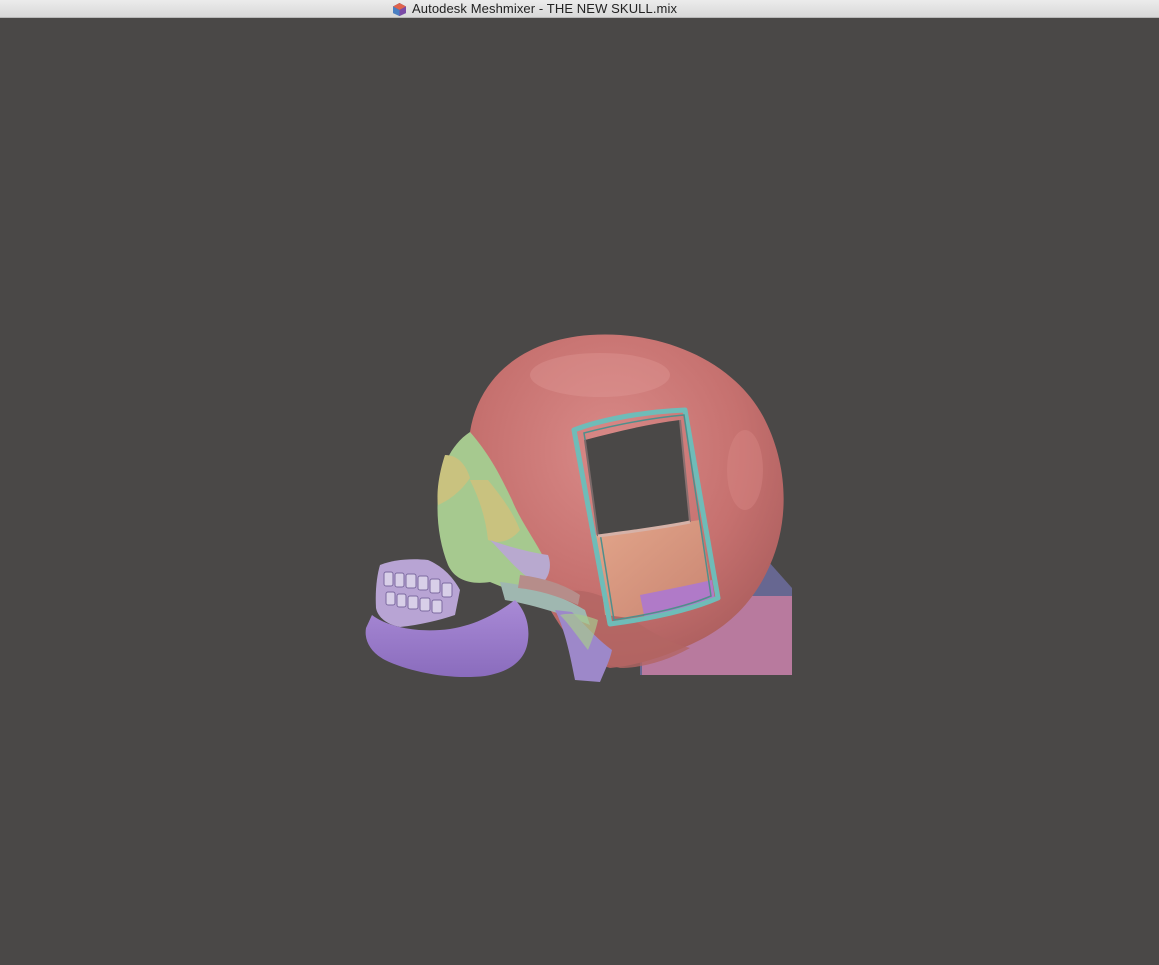 The width and height of the screenshot is (1159, 965). I want to click on window-title-group: Autodesk Meshmixer - THE NEW SKULL.mix, so click(534, 9).